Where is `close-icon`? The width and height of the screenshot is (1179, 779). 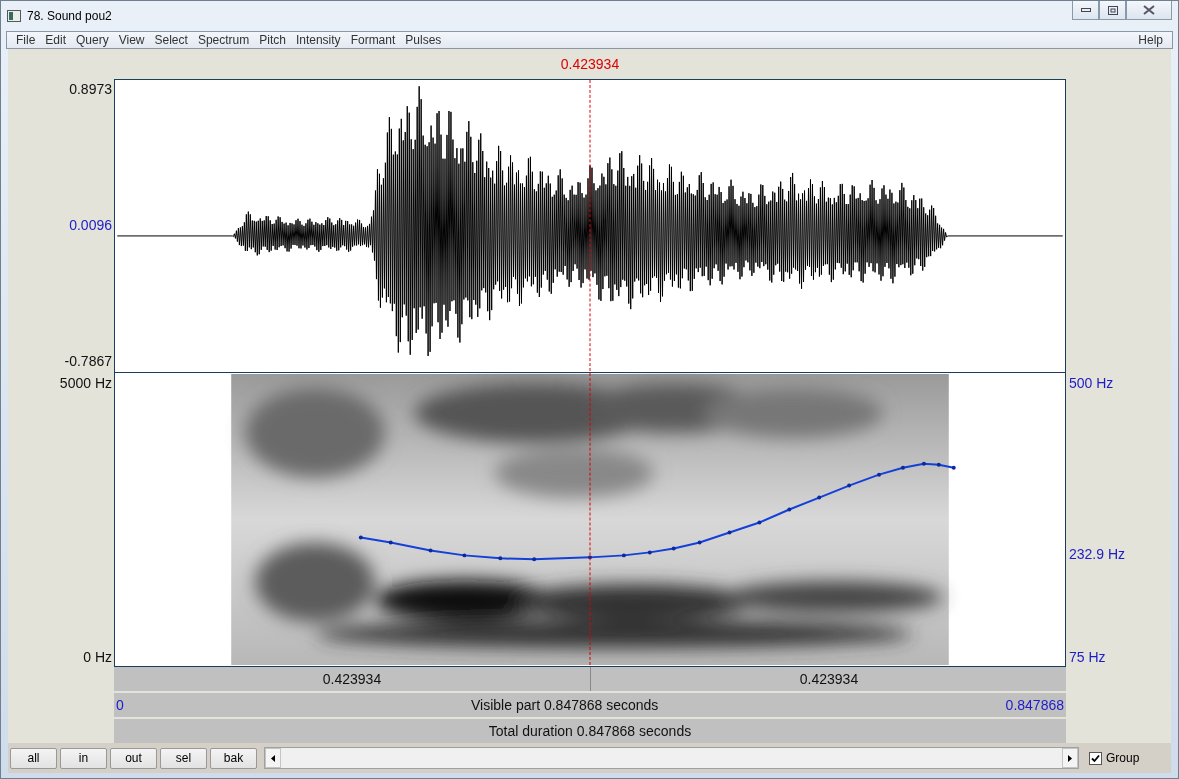 close-icon is located at coordinates (1149, 10).